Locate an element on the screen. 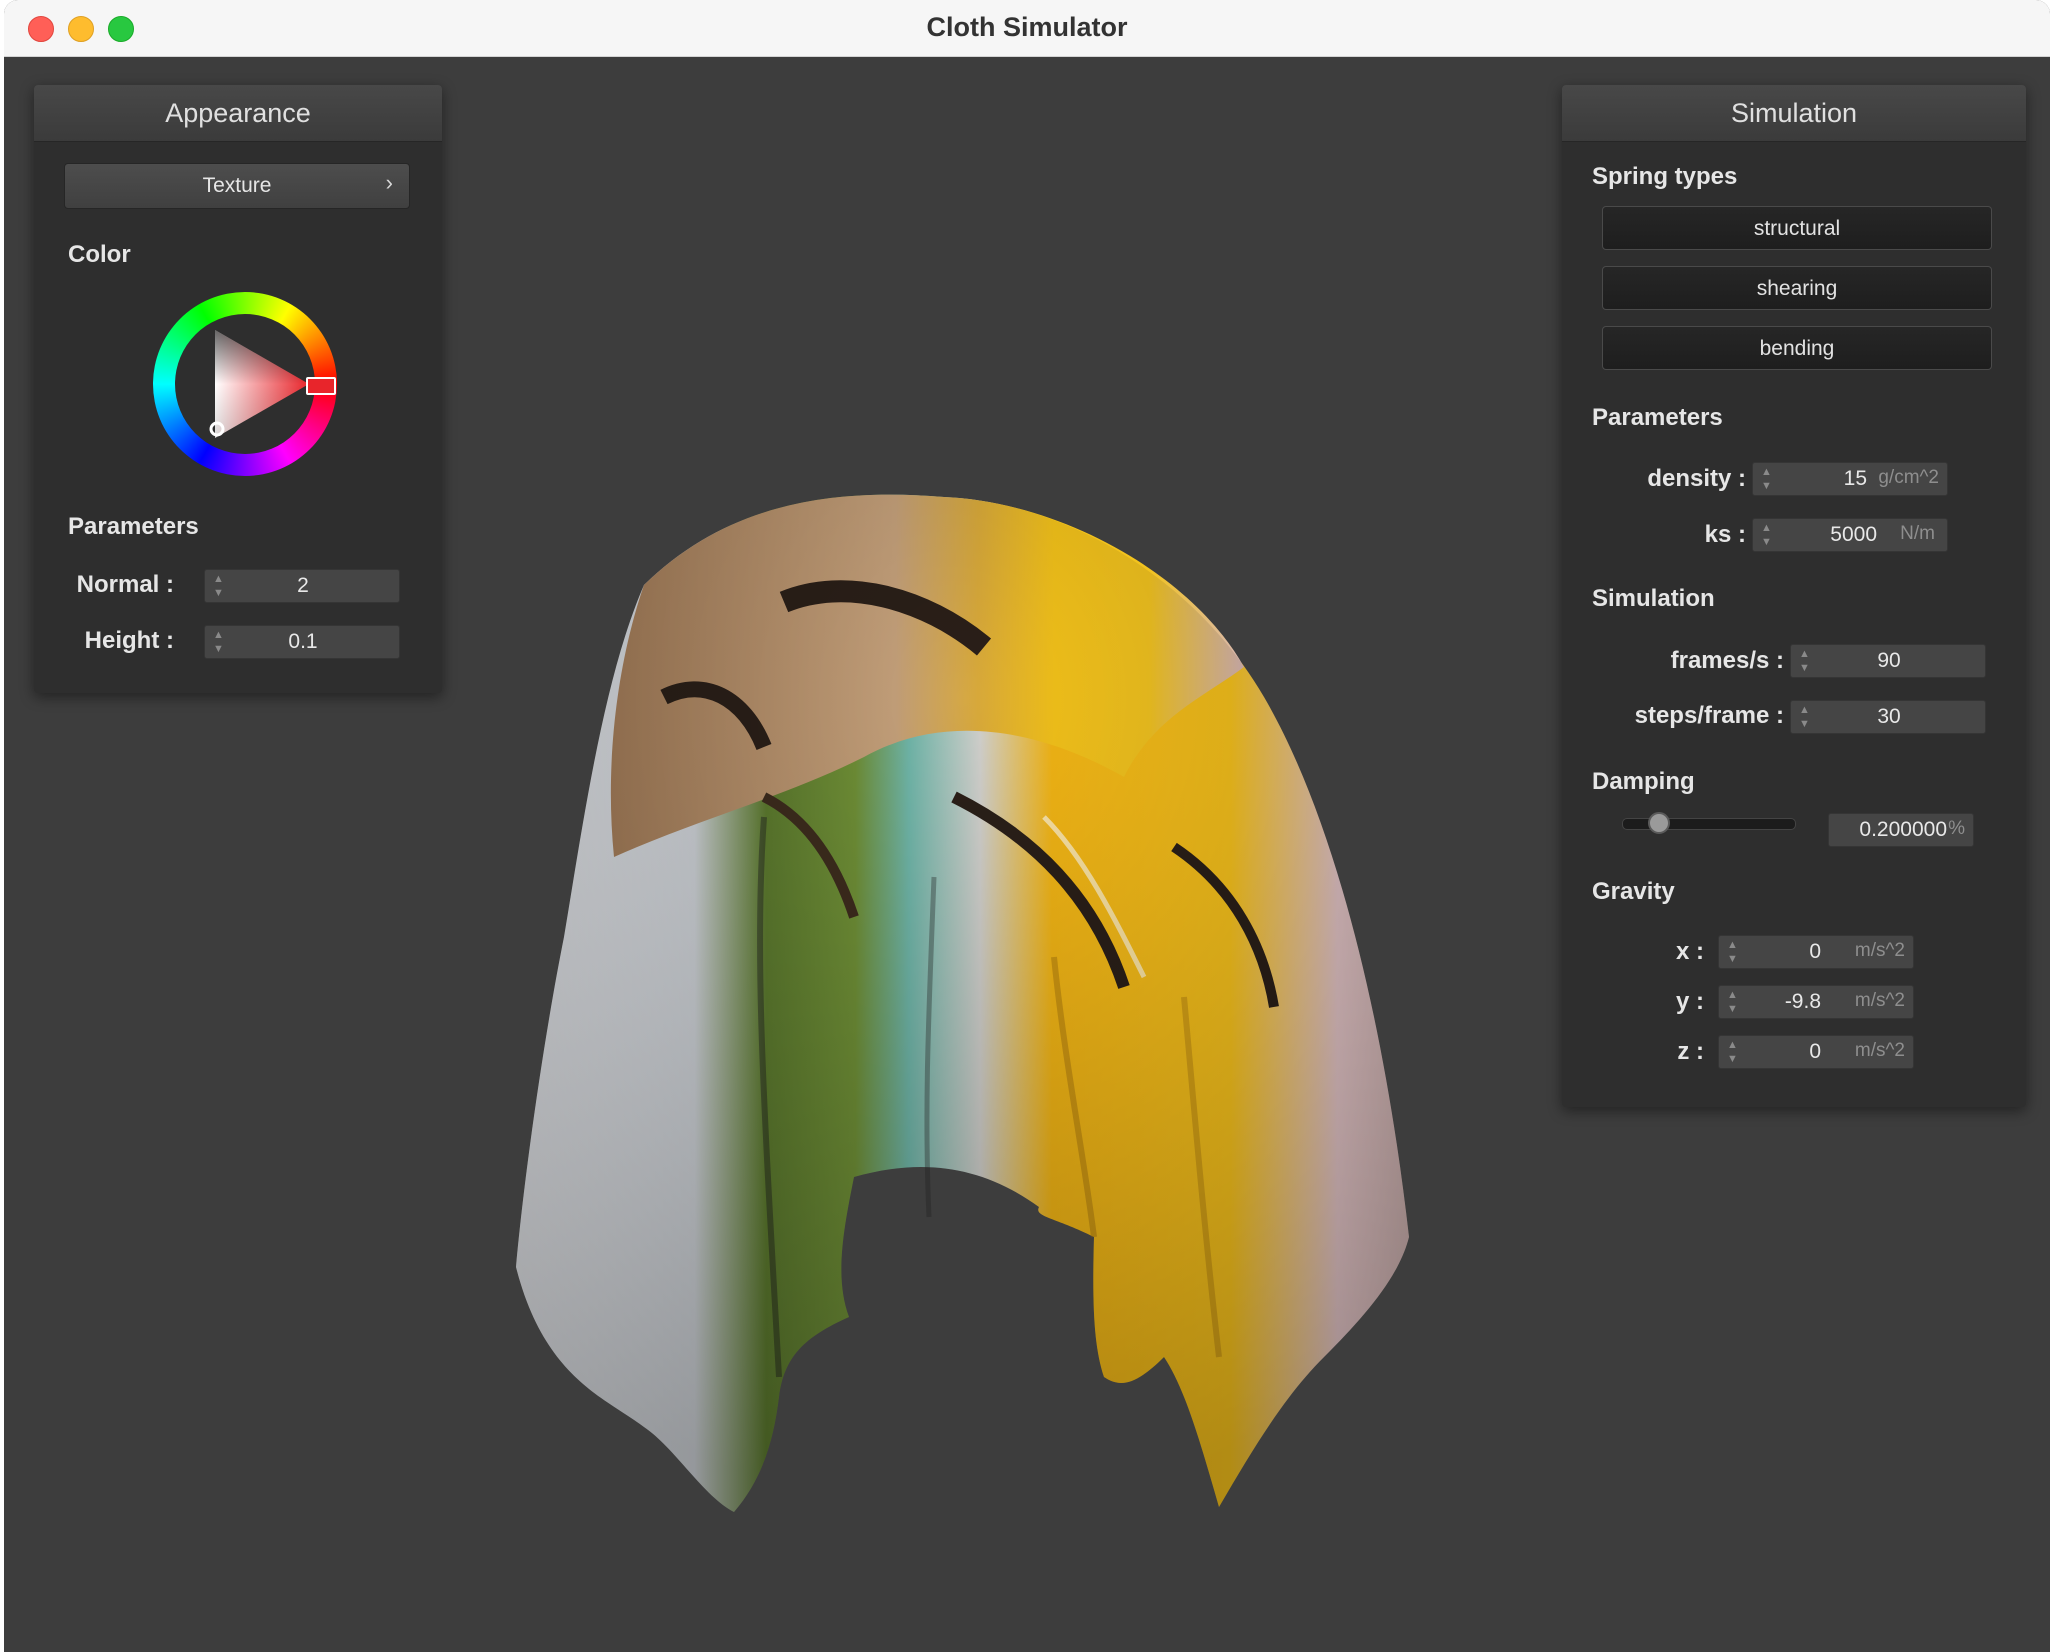 The image size is (2054, 1652). shearing-toggle: shearing is located at coordinates (1797, 288).